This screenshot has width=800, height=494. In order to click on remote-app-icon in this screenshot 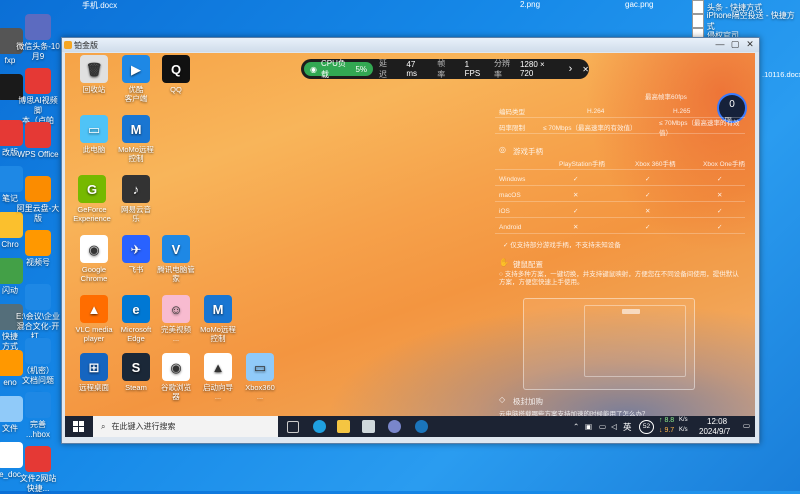, I will do `click(368, 426)`.